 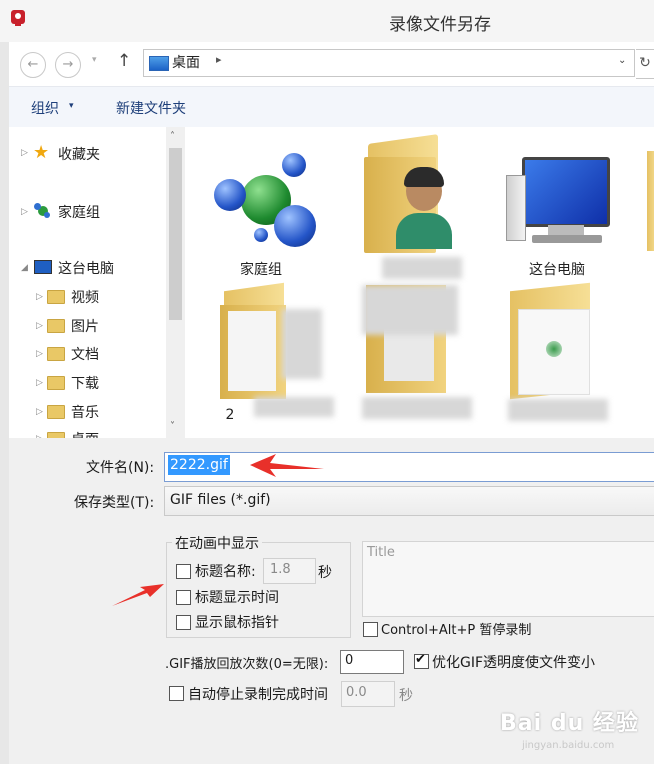 I want to click on scroll-down-icon: ˅, so click(x=172, y=426).